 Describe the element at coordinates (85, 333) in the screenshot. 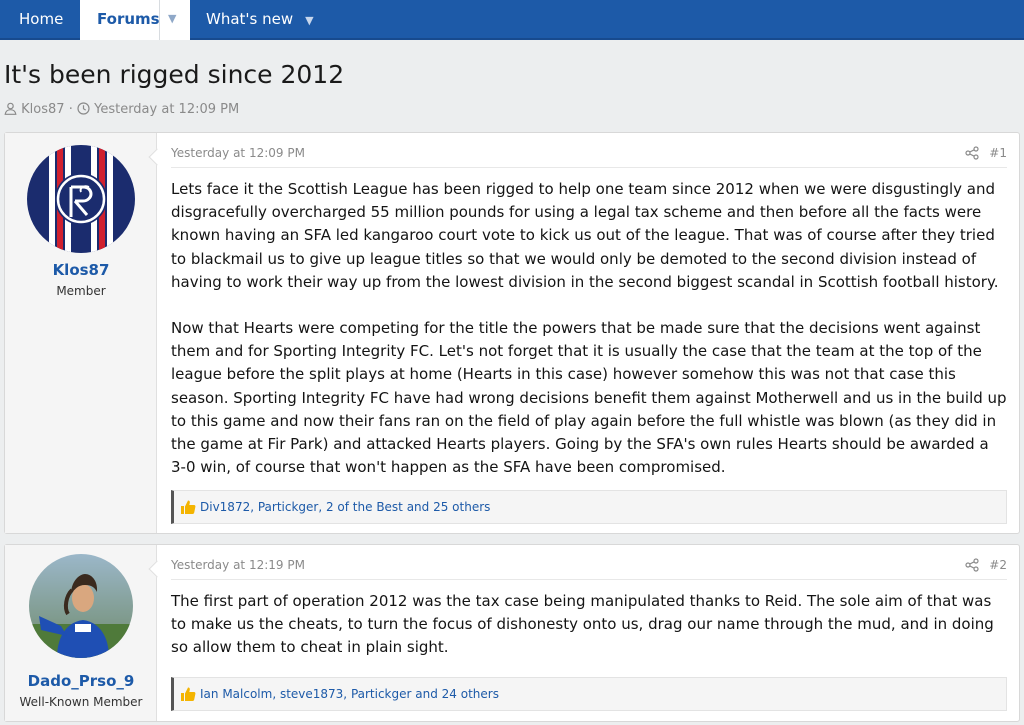

I see `user-cell: Klos87 Member` at that location.